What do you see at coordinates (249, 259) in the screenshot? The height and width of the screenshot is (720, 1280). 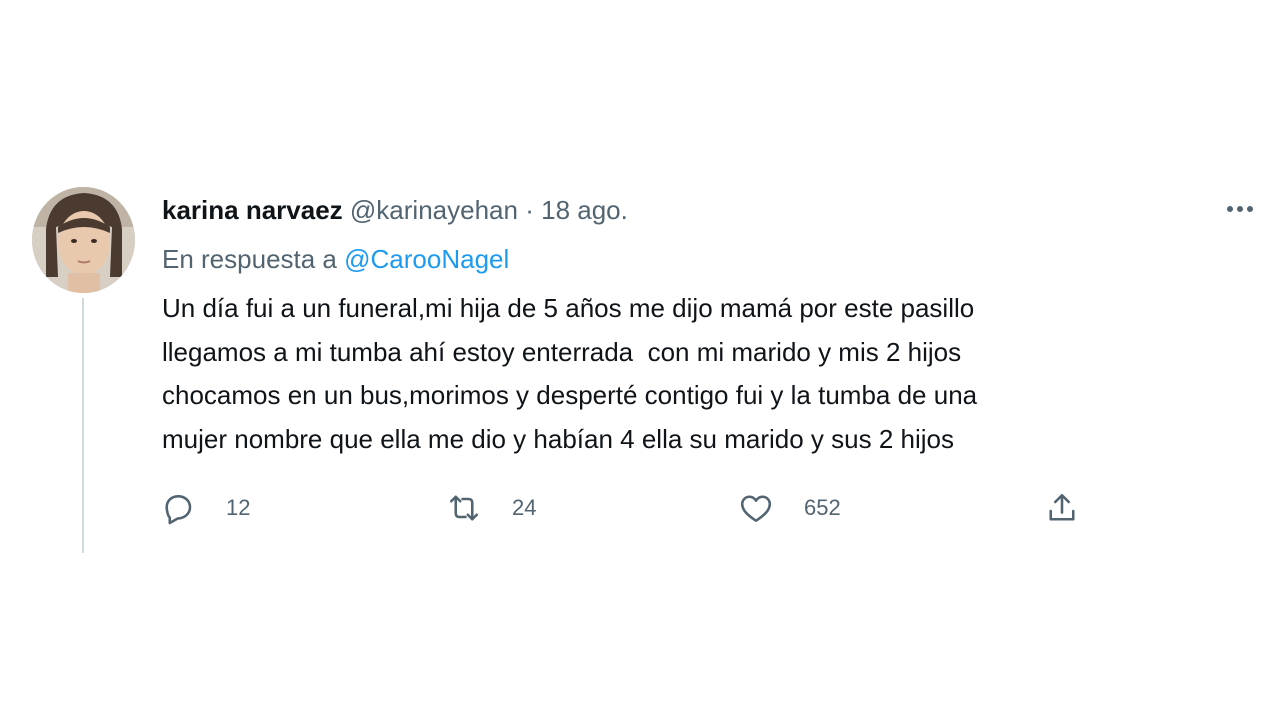 I see `reply-prefix: En respuesta a` at bounding box center [249, 259].